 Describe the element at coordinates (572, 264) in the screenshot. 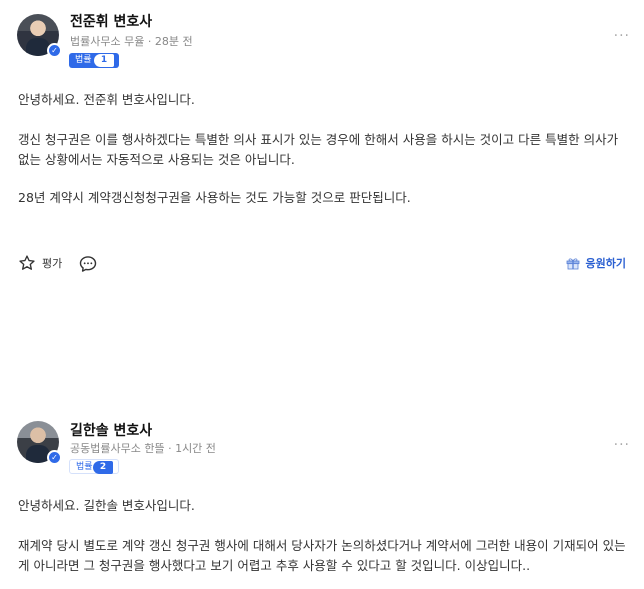

I see `gift-icon` at that location.